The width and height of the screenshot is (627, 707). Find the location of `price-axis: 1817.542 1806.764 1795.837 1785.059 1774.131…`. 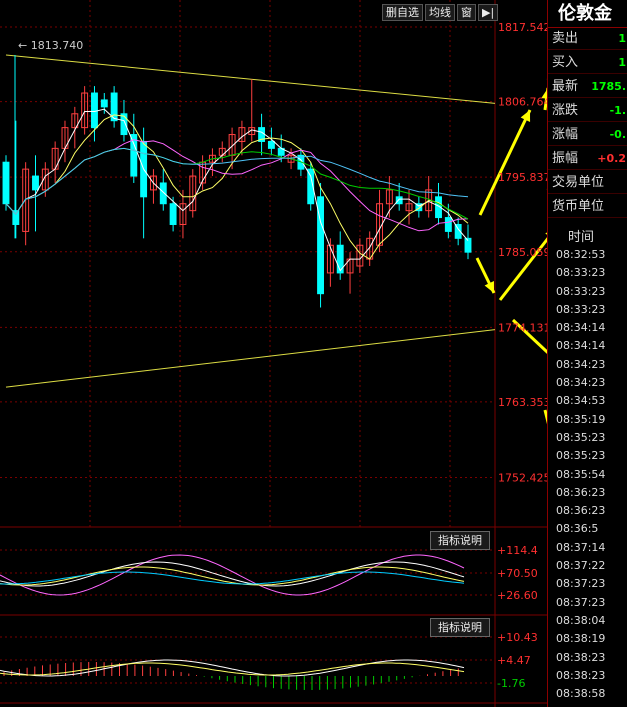

price-axis: 1817.542 1806.764 1795.837 1785.059 1774.131… is located at coordinates (524, 253).